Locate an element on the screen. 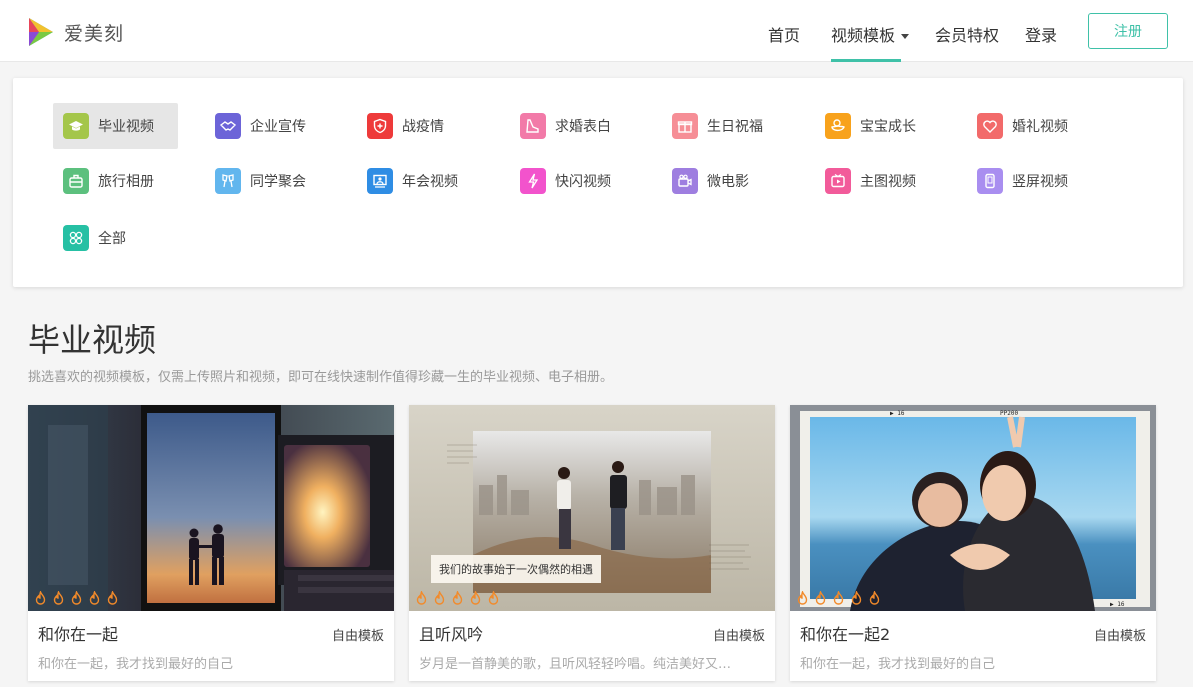  category-annual-meeting: 年会视频 is located at coordinates (412, 181).